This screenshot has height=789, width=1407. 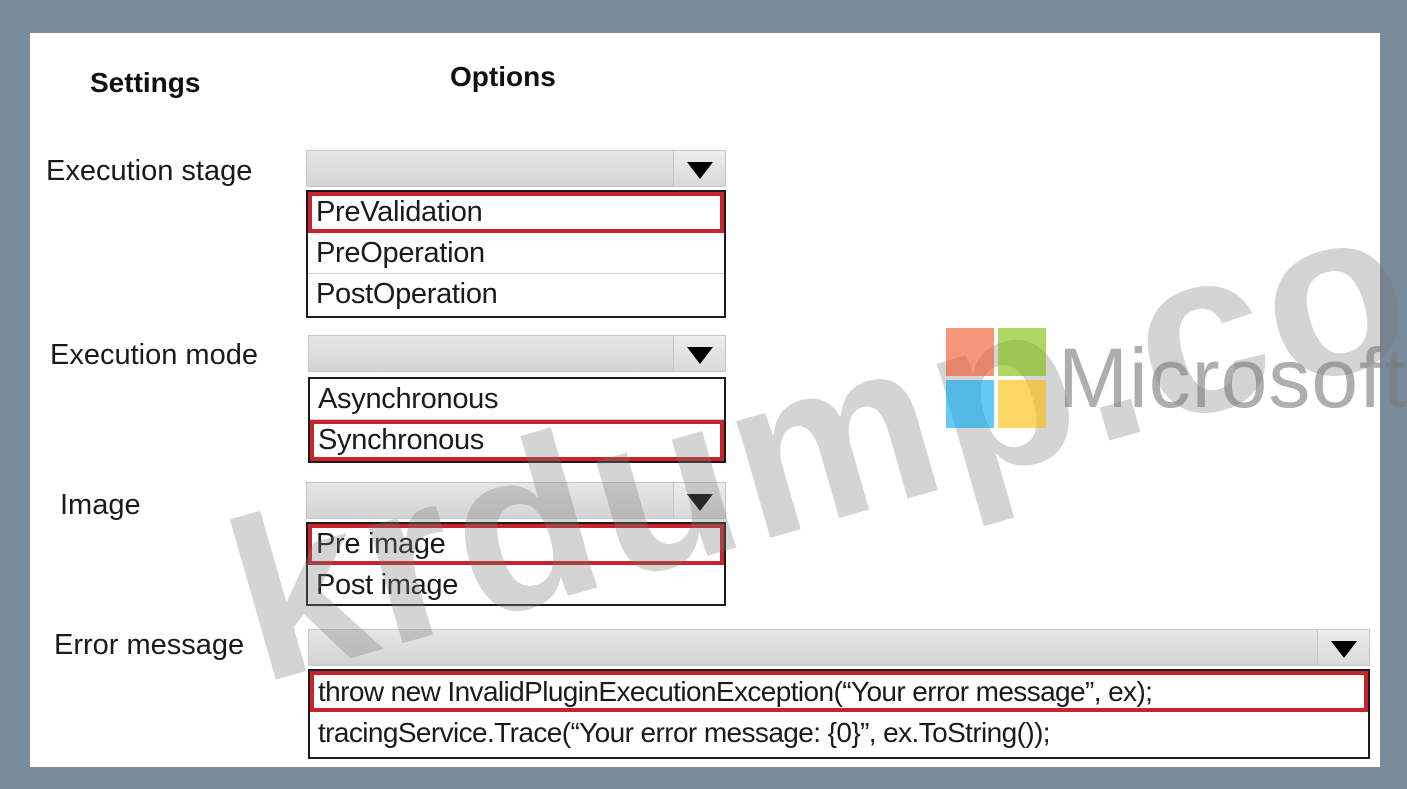 I want to click on execution-stage-label: Execution stage, so click(x=149, y=171).